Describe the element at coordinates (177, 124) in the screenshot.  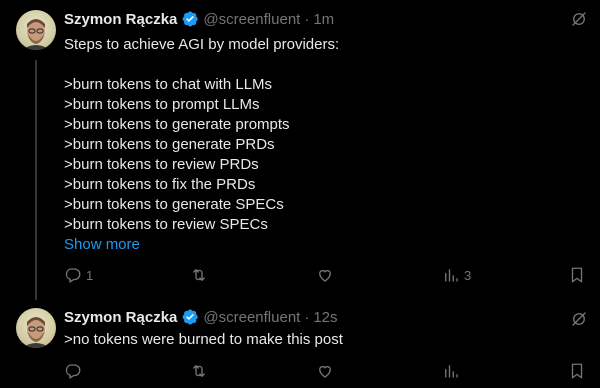
I see `post-text-line: >burn tokens to generate prompts` at that location.